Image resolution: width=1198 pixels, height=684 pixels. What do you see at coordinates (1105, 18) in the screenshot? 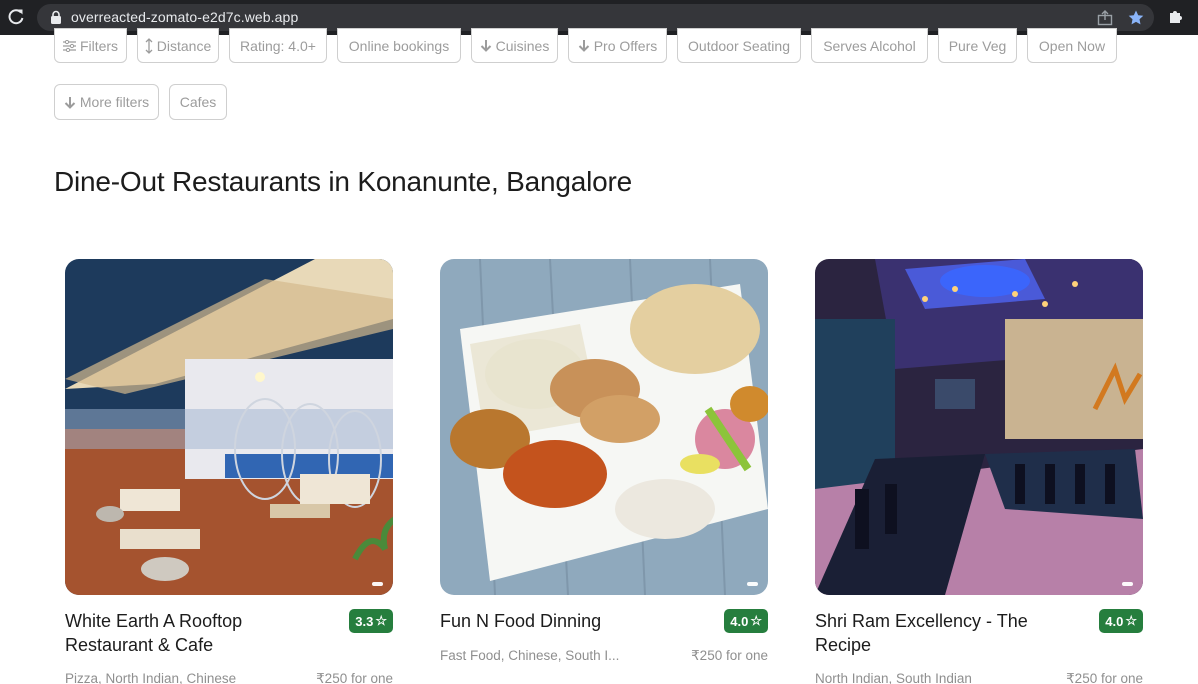
I see `share-icon` at bounding box center [1105, 18].